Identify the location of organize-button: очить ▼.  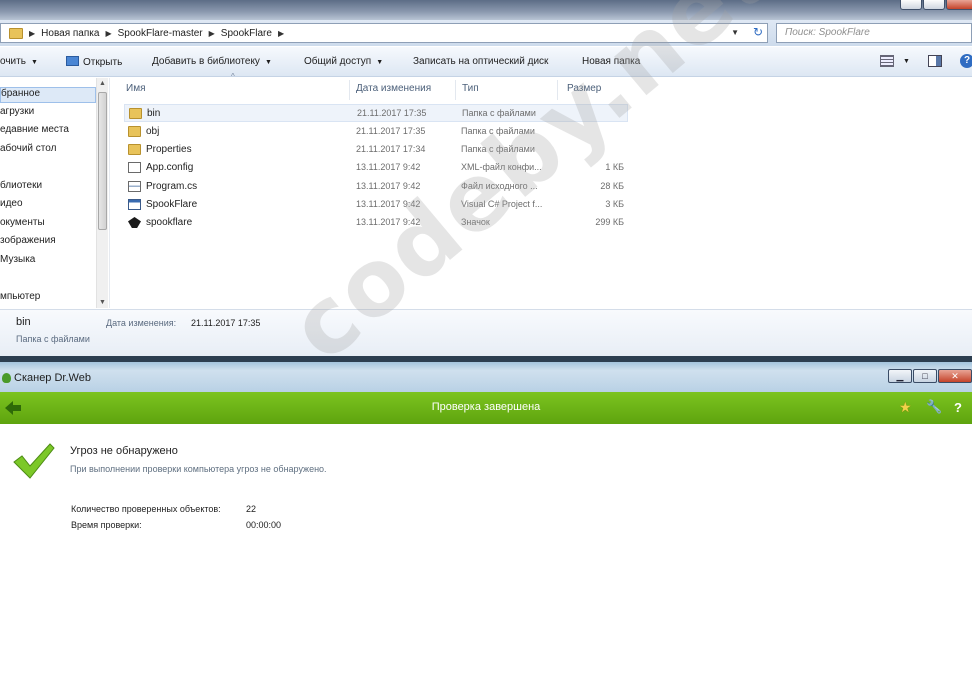
(19, 61).